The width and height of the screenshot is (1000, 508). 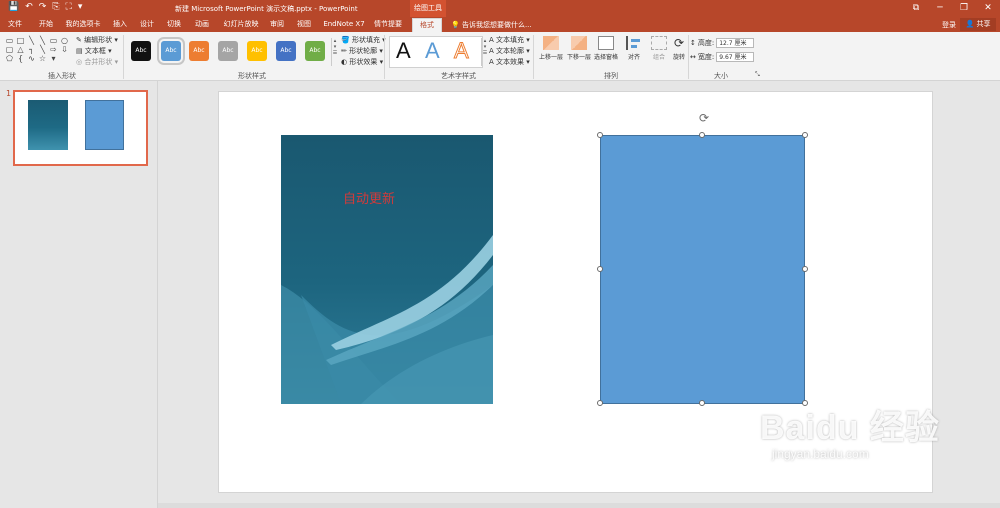 What do you see at coordinates (509, 62) in the screenshot?
I see `text-effects-button: A 文本效果 ▾` at bounding box center [509, 62].